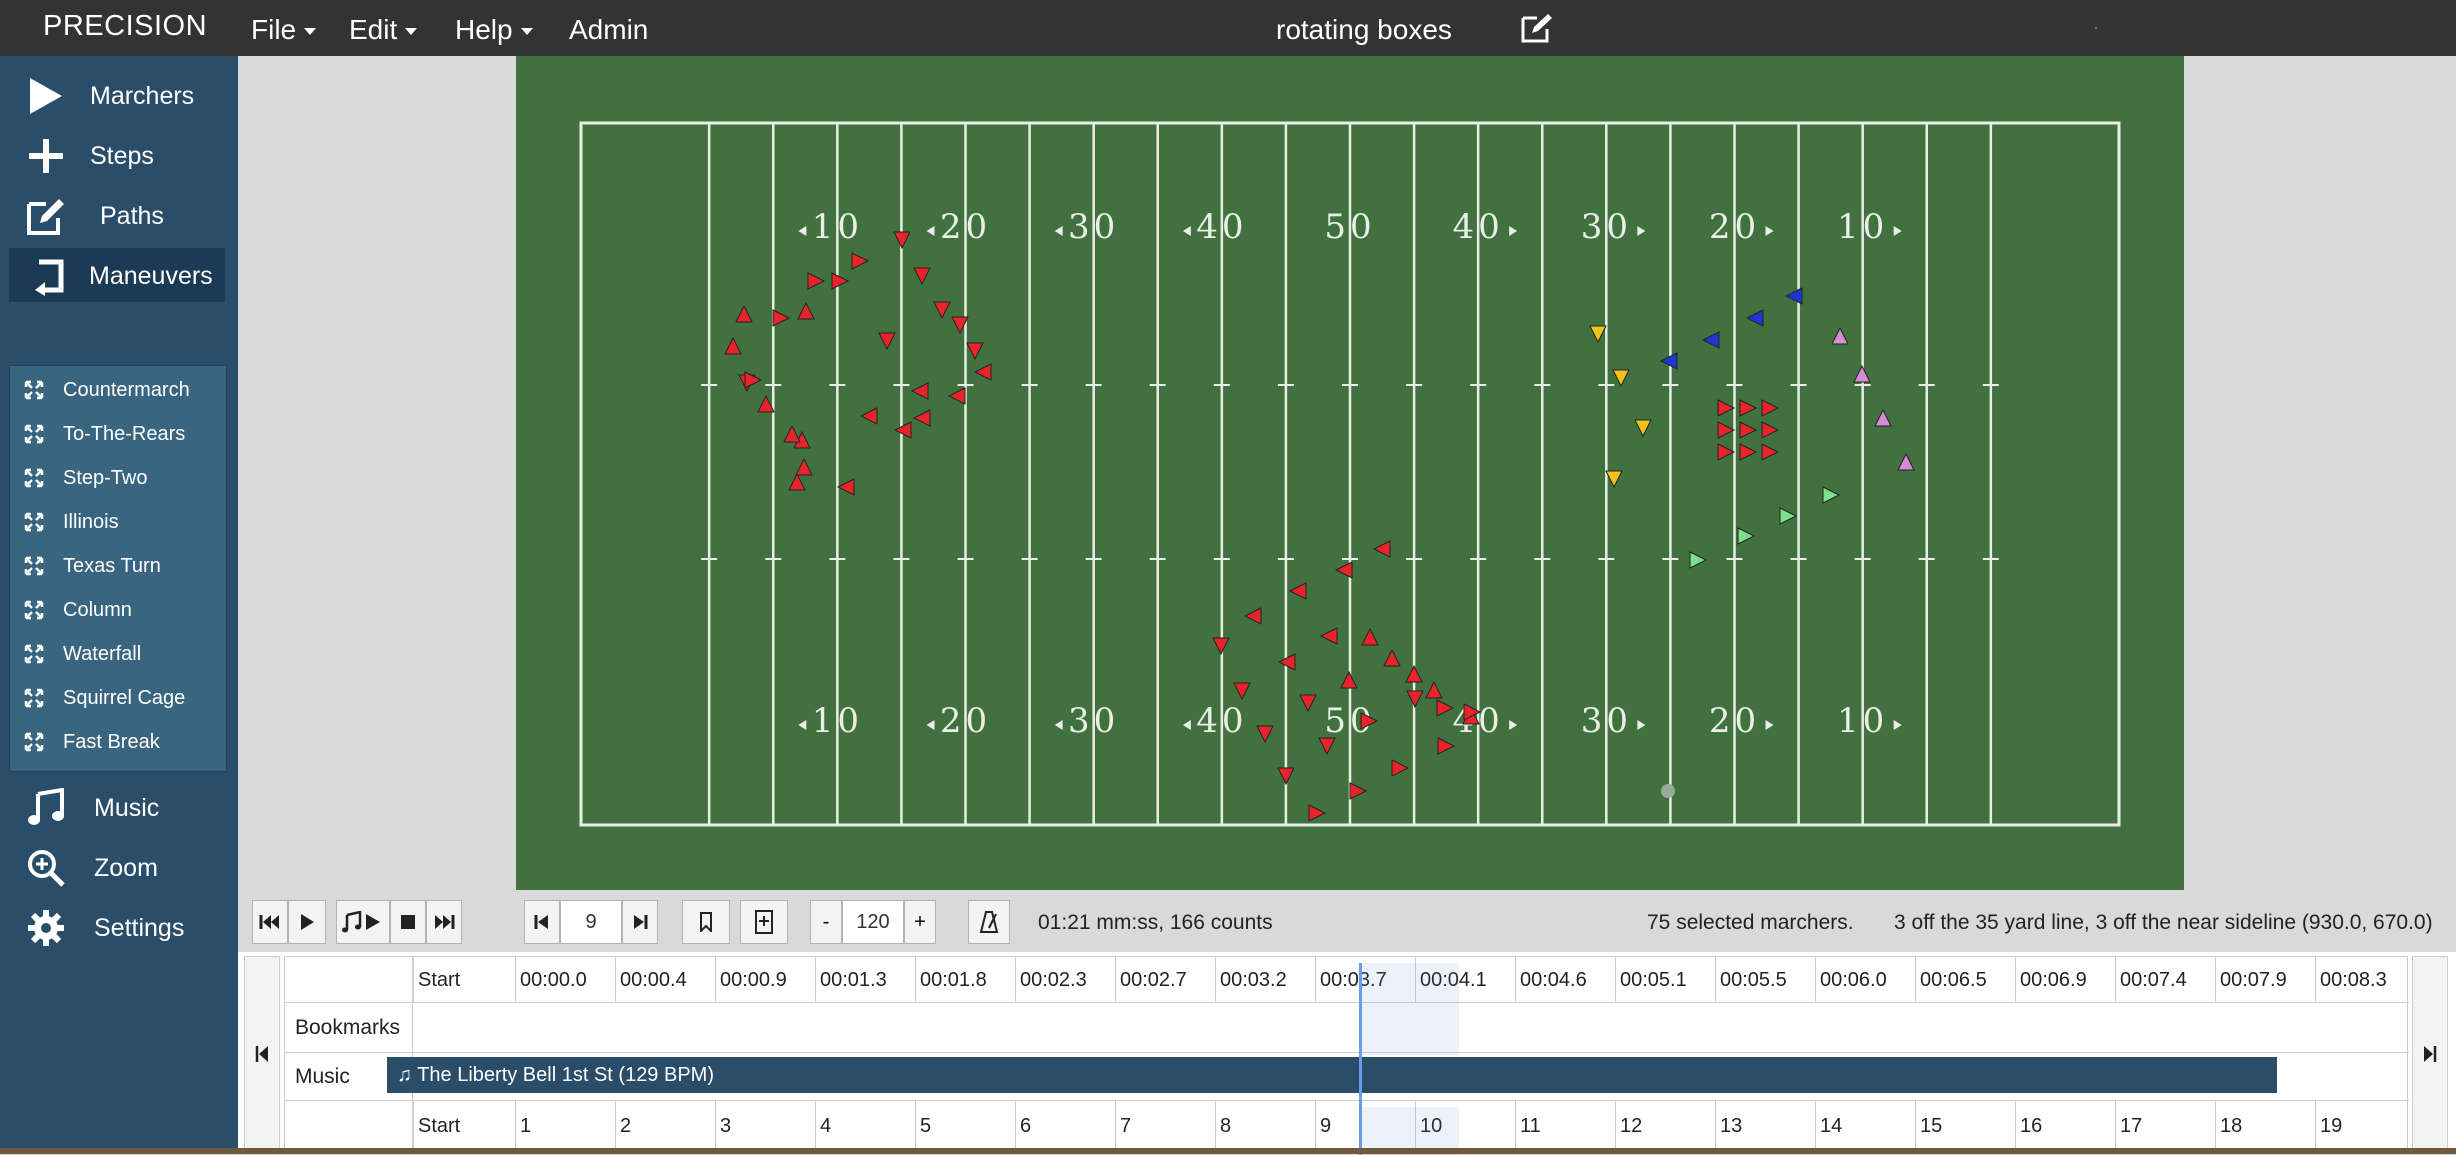 Image resolution: width=2456 pixels, height=1155 pixels. Describe the element at coordinates (464, 980) in the screenshot. I see `time-start-cell: Start` at that location.